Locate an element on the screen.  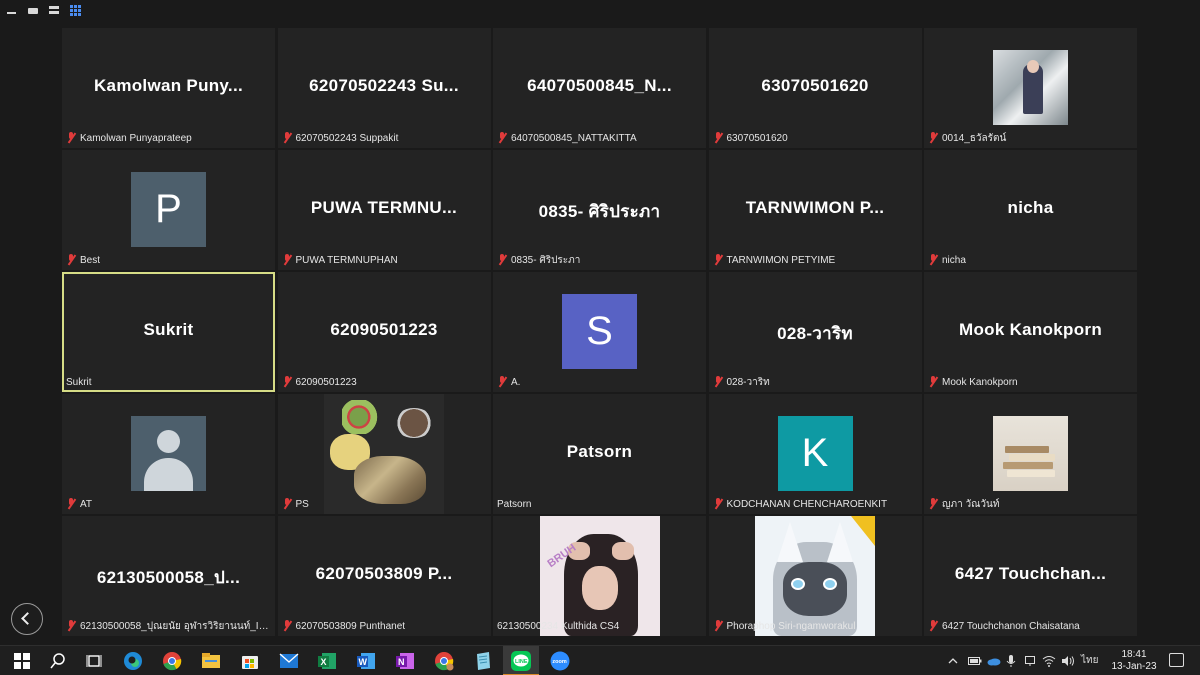
onenote-icon: N is located at coordinates (405, 661).